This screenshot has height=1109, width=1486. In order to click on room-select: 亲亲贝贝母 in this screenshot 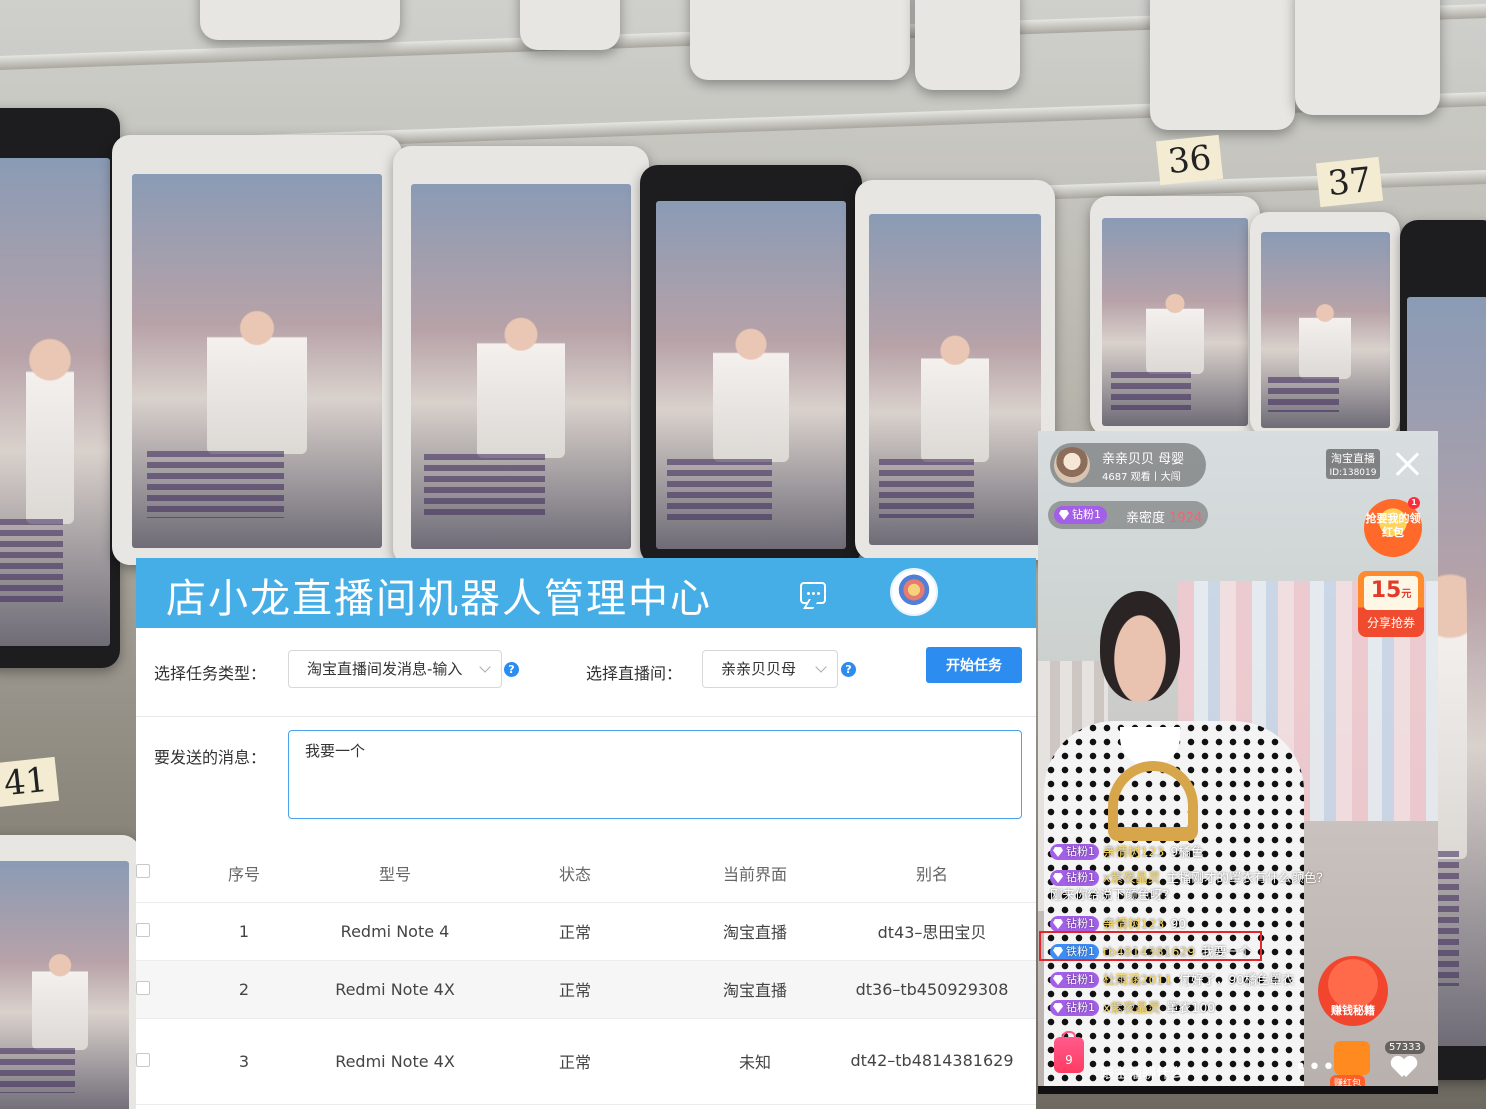, I will do `click(770, 669)`.